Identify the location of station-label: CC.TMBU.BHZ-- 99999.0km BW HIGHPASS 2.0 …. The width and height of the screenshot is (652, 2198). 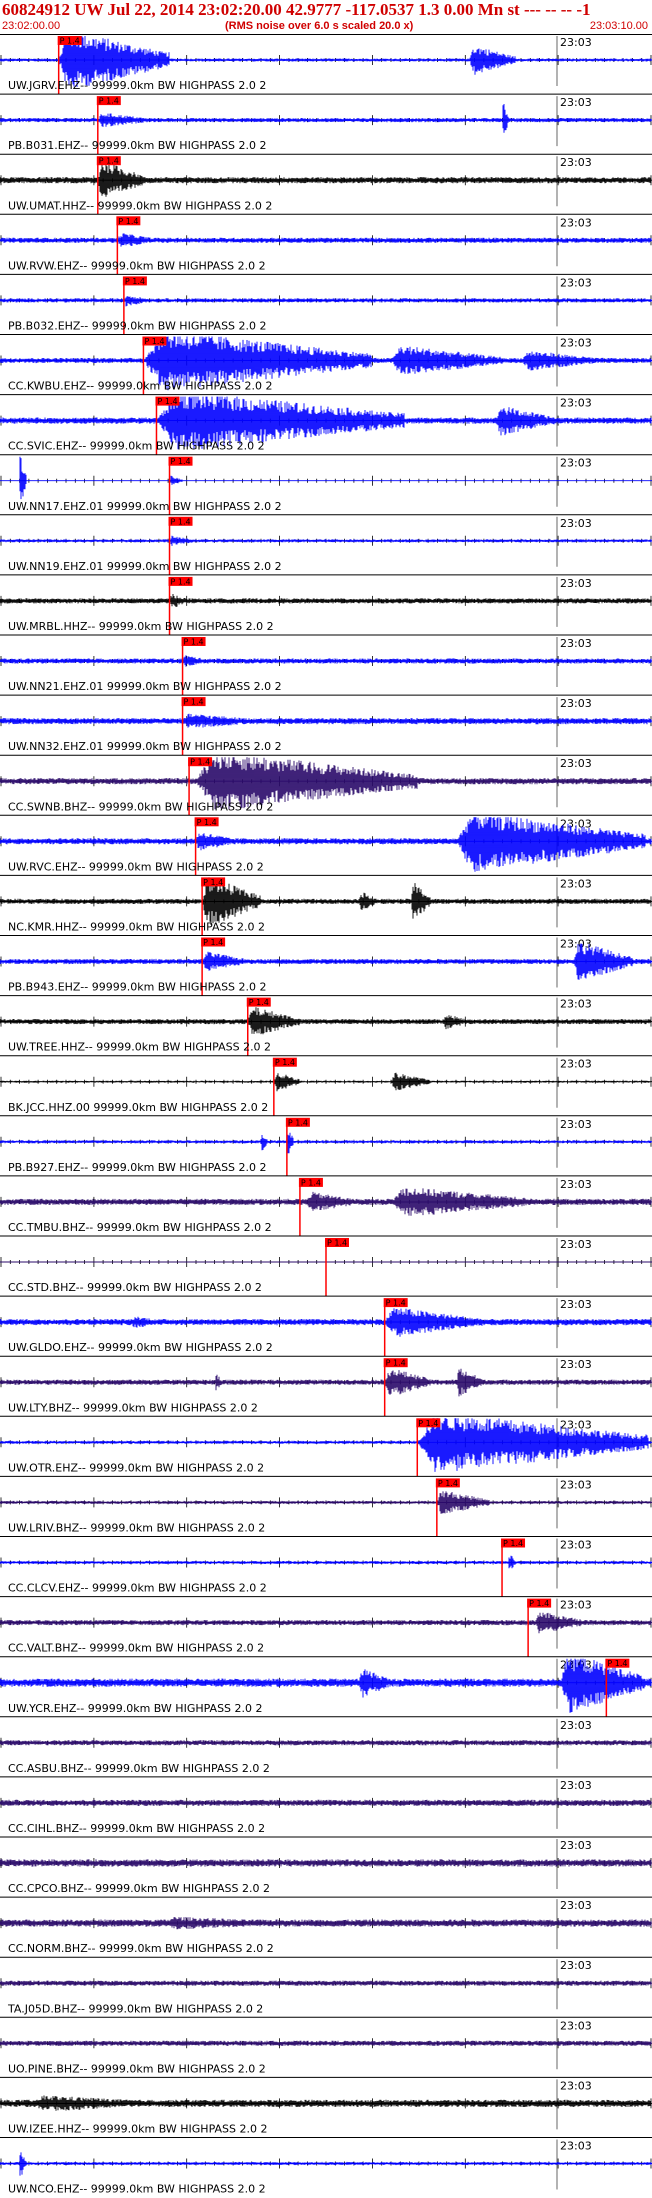
(140, 1227).